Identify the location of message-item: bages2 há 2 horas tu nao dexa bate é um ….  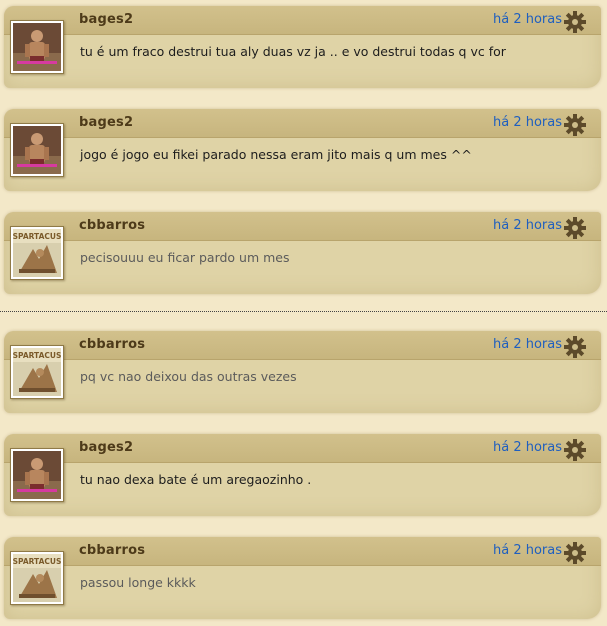
(303, 475).